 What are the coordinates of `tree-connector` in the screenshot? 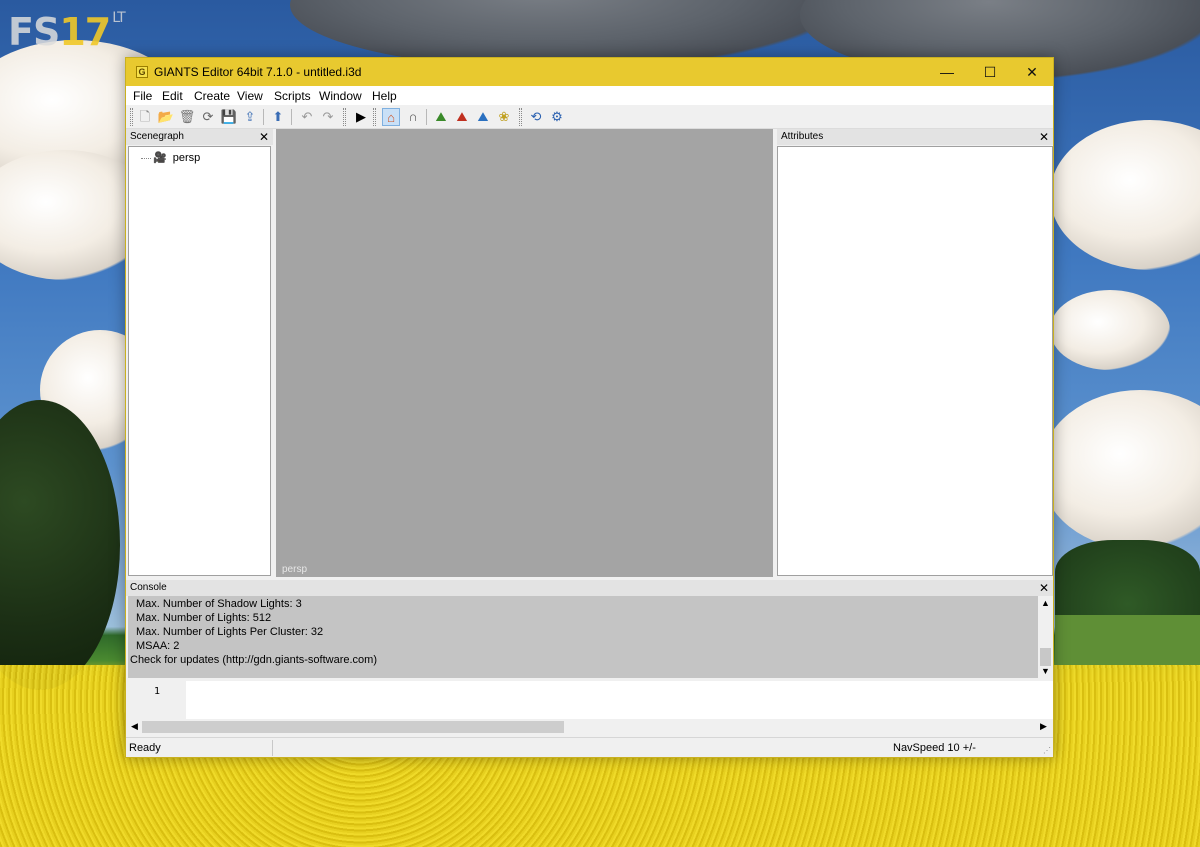 It's located at (146, 158).